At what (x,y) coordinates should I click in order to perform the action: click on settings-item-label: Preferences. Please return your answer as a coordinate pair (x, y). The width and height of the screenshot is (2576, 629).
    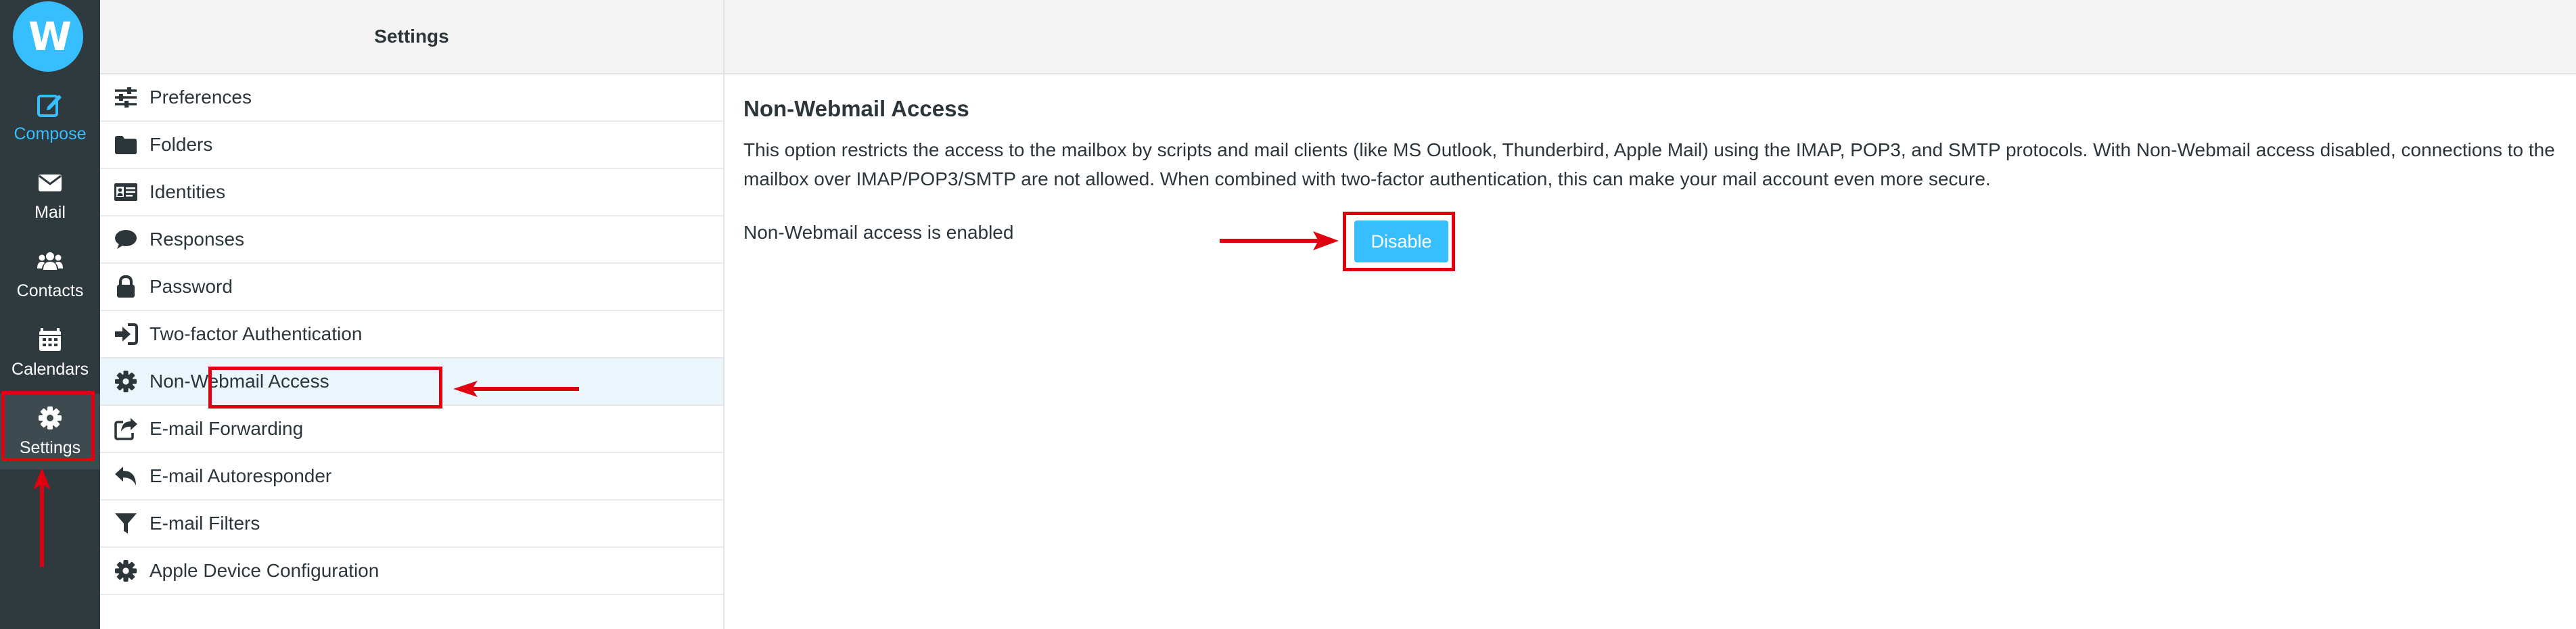
    Looking at the image, I should click on (201, 98).